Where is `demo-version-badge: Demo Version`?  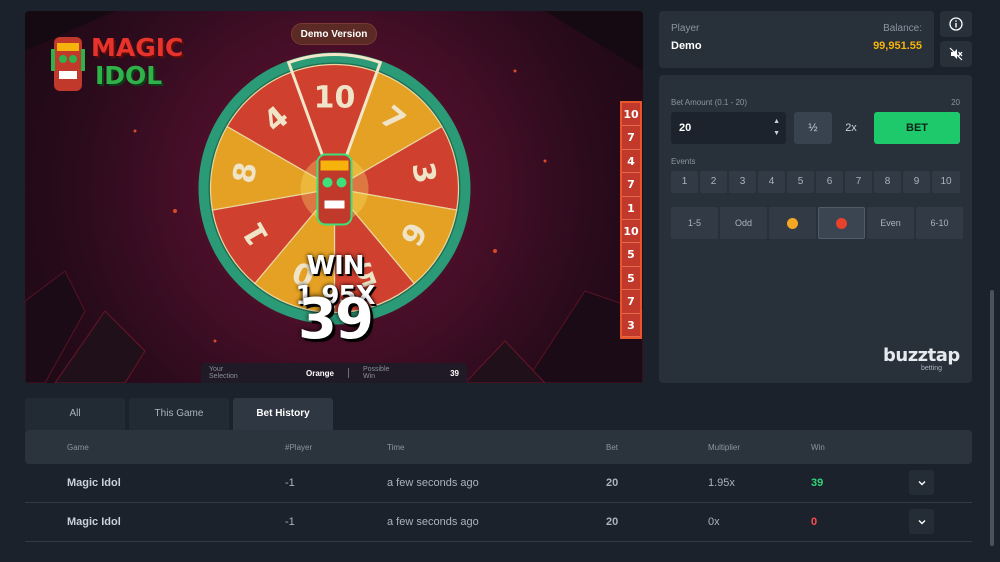
demo-version-badge: Demo Version is located at coordinates (334, 34).